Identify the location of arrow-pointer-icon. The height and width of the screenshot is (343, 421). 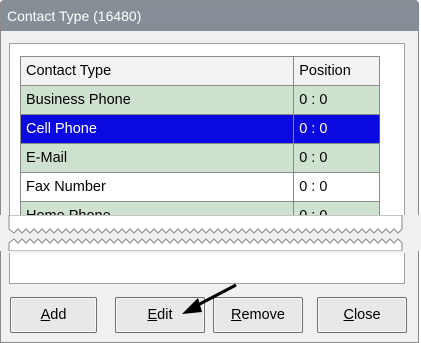
(209, 298).